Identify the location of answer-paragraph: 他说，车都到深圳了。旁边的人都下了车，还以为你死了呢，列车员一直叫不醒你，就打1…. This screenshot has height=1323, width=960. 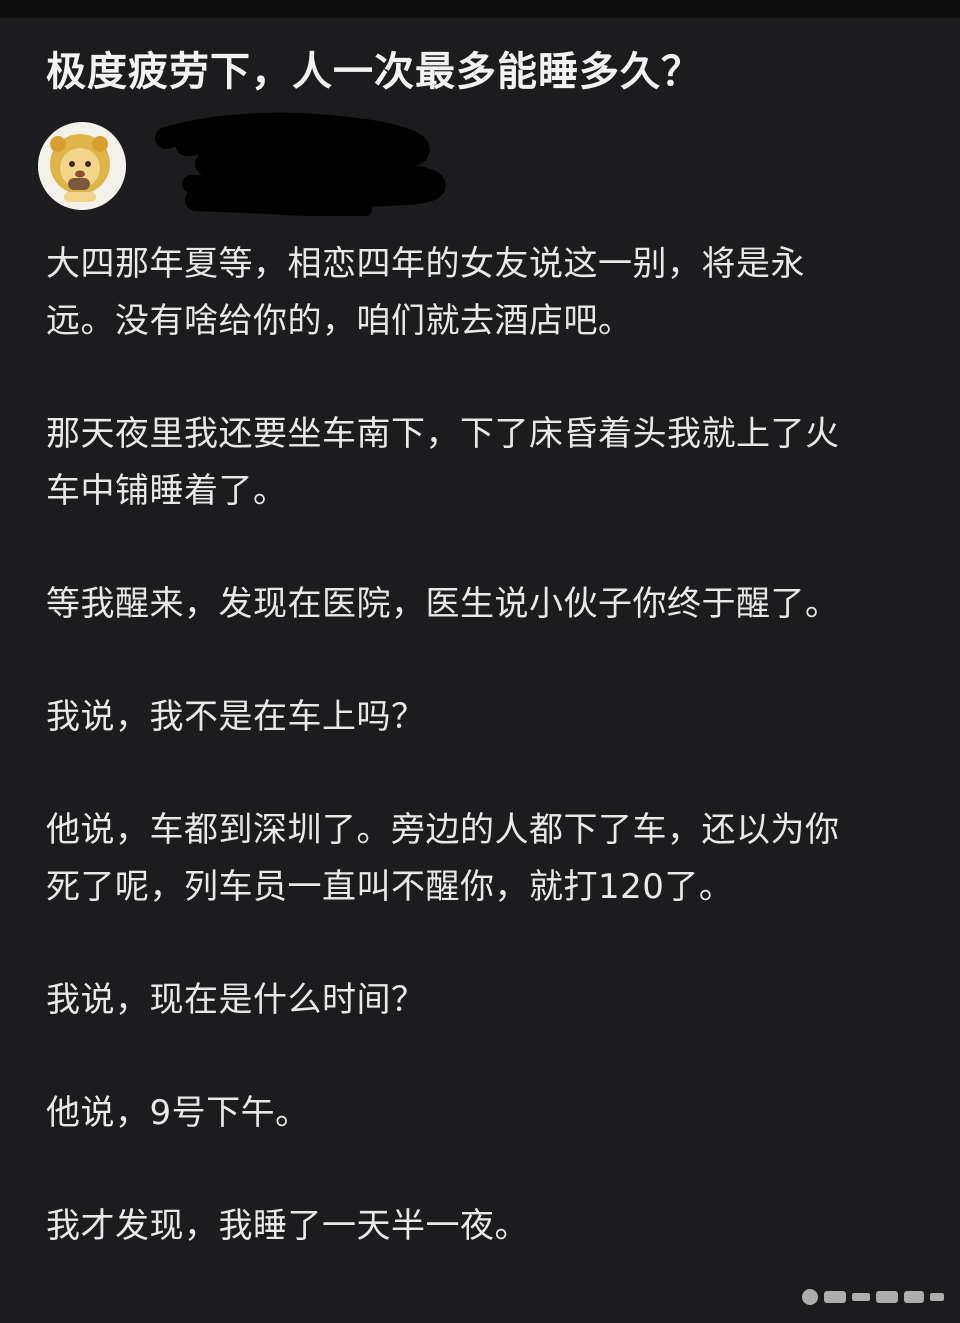
(443, 858).